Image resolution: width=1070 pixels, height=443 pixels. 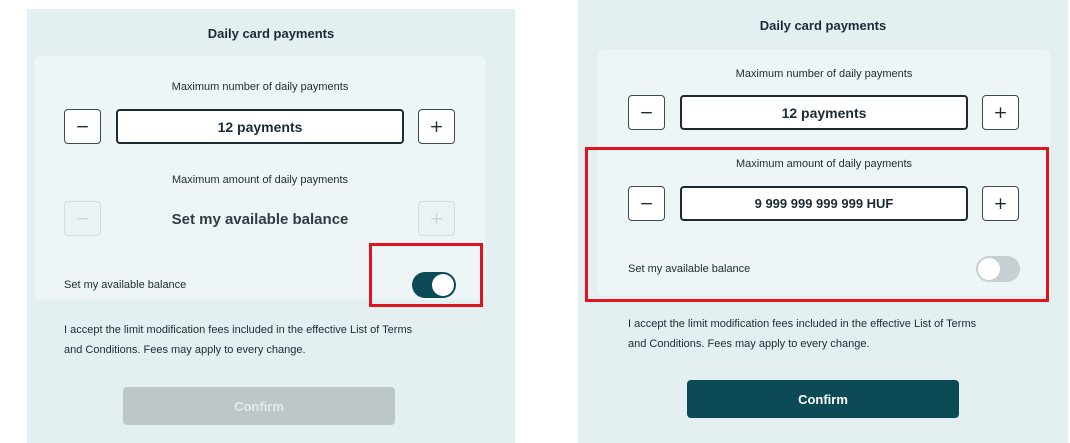 What do you see at coordinates (260, 219) in the screenshot?
I see `payment-amount-value: Set my available balance` at bounding box center [260, 219].